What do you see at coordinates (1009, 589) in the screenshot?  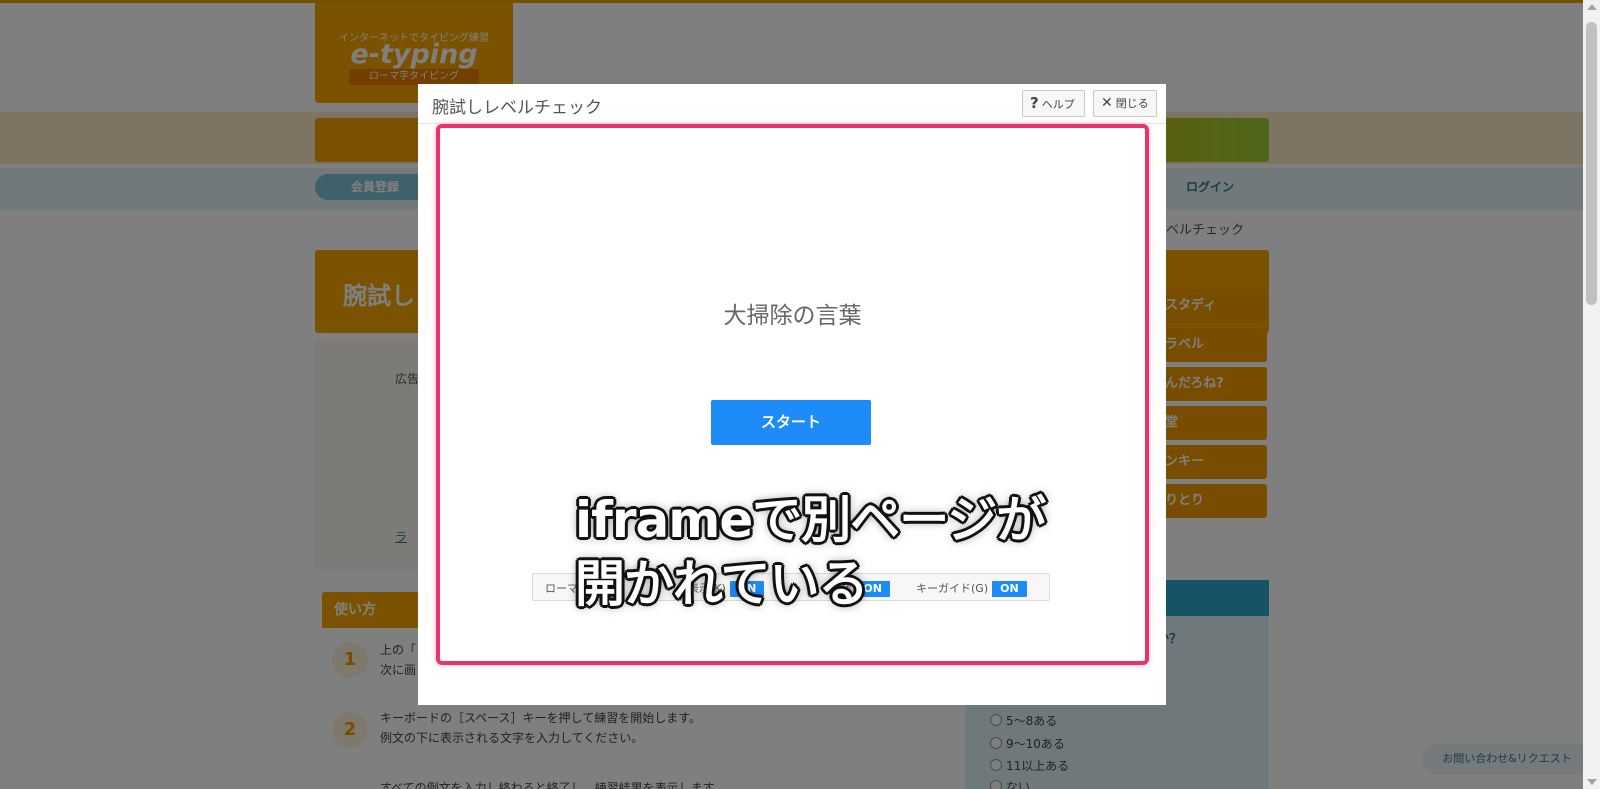 I see `option-toggle: ON` at bounding box center [1009, 589].